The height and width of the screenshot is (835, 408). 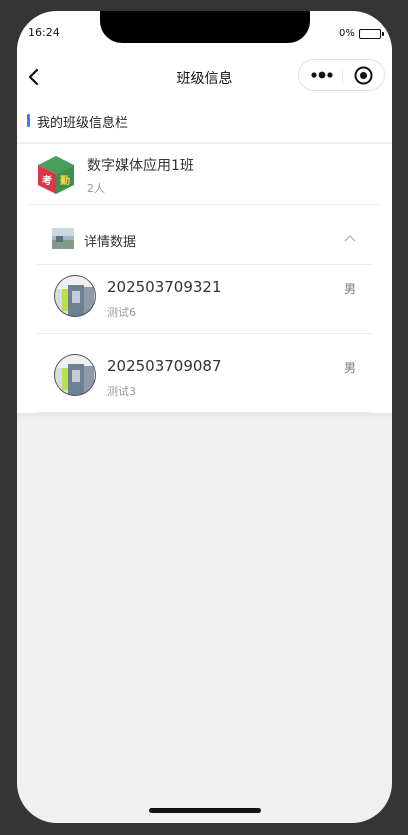 What do you see at coordinates (28, 120) in the screenshot?
I see `section-accent-bar` at bounding box center [28, 120].